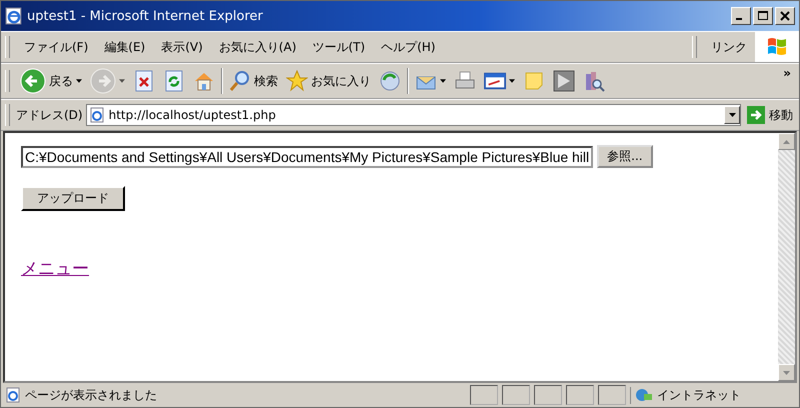 This screenshot has width=800, height=408. What do you see at coordinates (307, 157) in the screenshot?
I see `file-path-field: C:¥Documents and Settings¥All Users¥Documents¥My Pictures¥Sample Pictures¥Blue hill` at bounding box center [307, 157].